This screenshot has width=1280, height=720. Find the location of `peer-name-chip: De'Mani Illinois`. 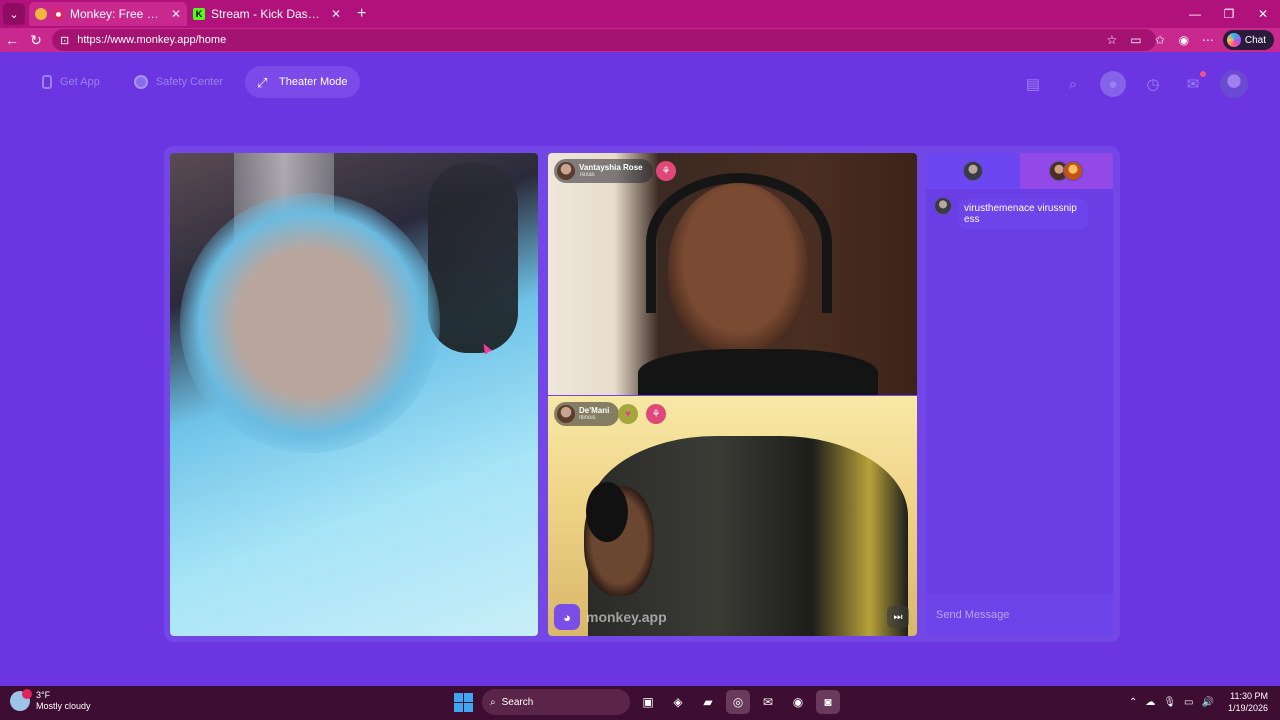

peer-name-chip: De'Mani Illinois is located at coordinates (587, 414).